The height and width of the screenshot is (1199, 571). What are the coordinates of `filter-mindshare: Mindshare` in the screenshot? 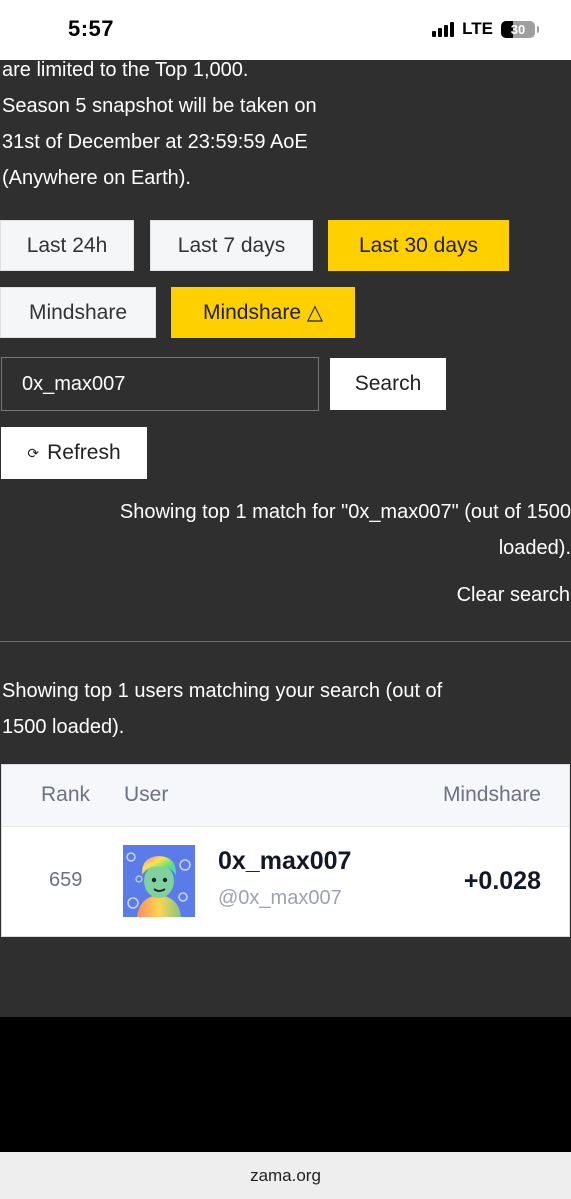 It's located at (78, 312).